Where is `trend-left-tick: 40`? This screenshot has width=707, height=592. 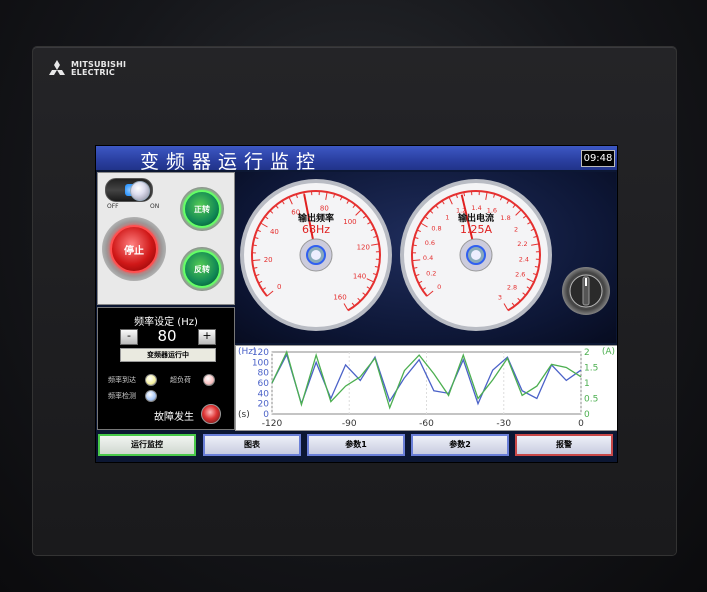 trend-left-tick: 40 is located at coordinates (264, 394).